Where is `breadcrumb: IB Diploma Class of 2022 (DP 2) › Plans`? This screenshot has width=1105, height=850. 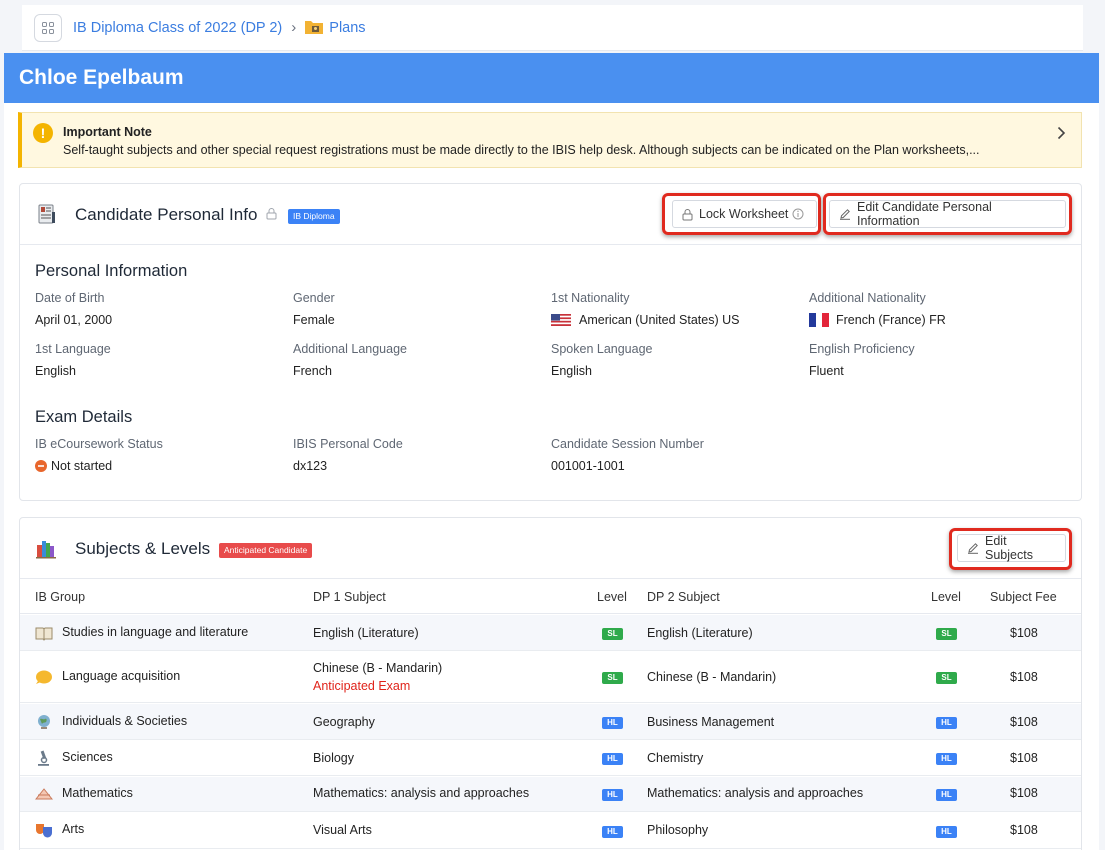 breadcrumb: IB Diploma Class of 2022 (DP 2) › Plans is located at coordinates (552, 28).